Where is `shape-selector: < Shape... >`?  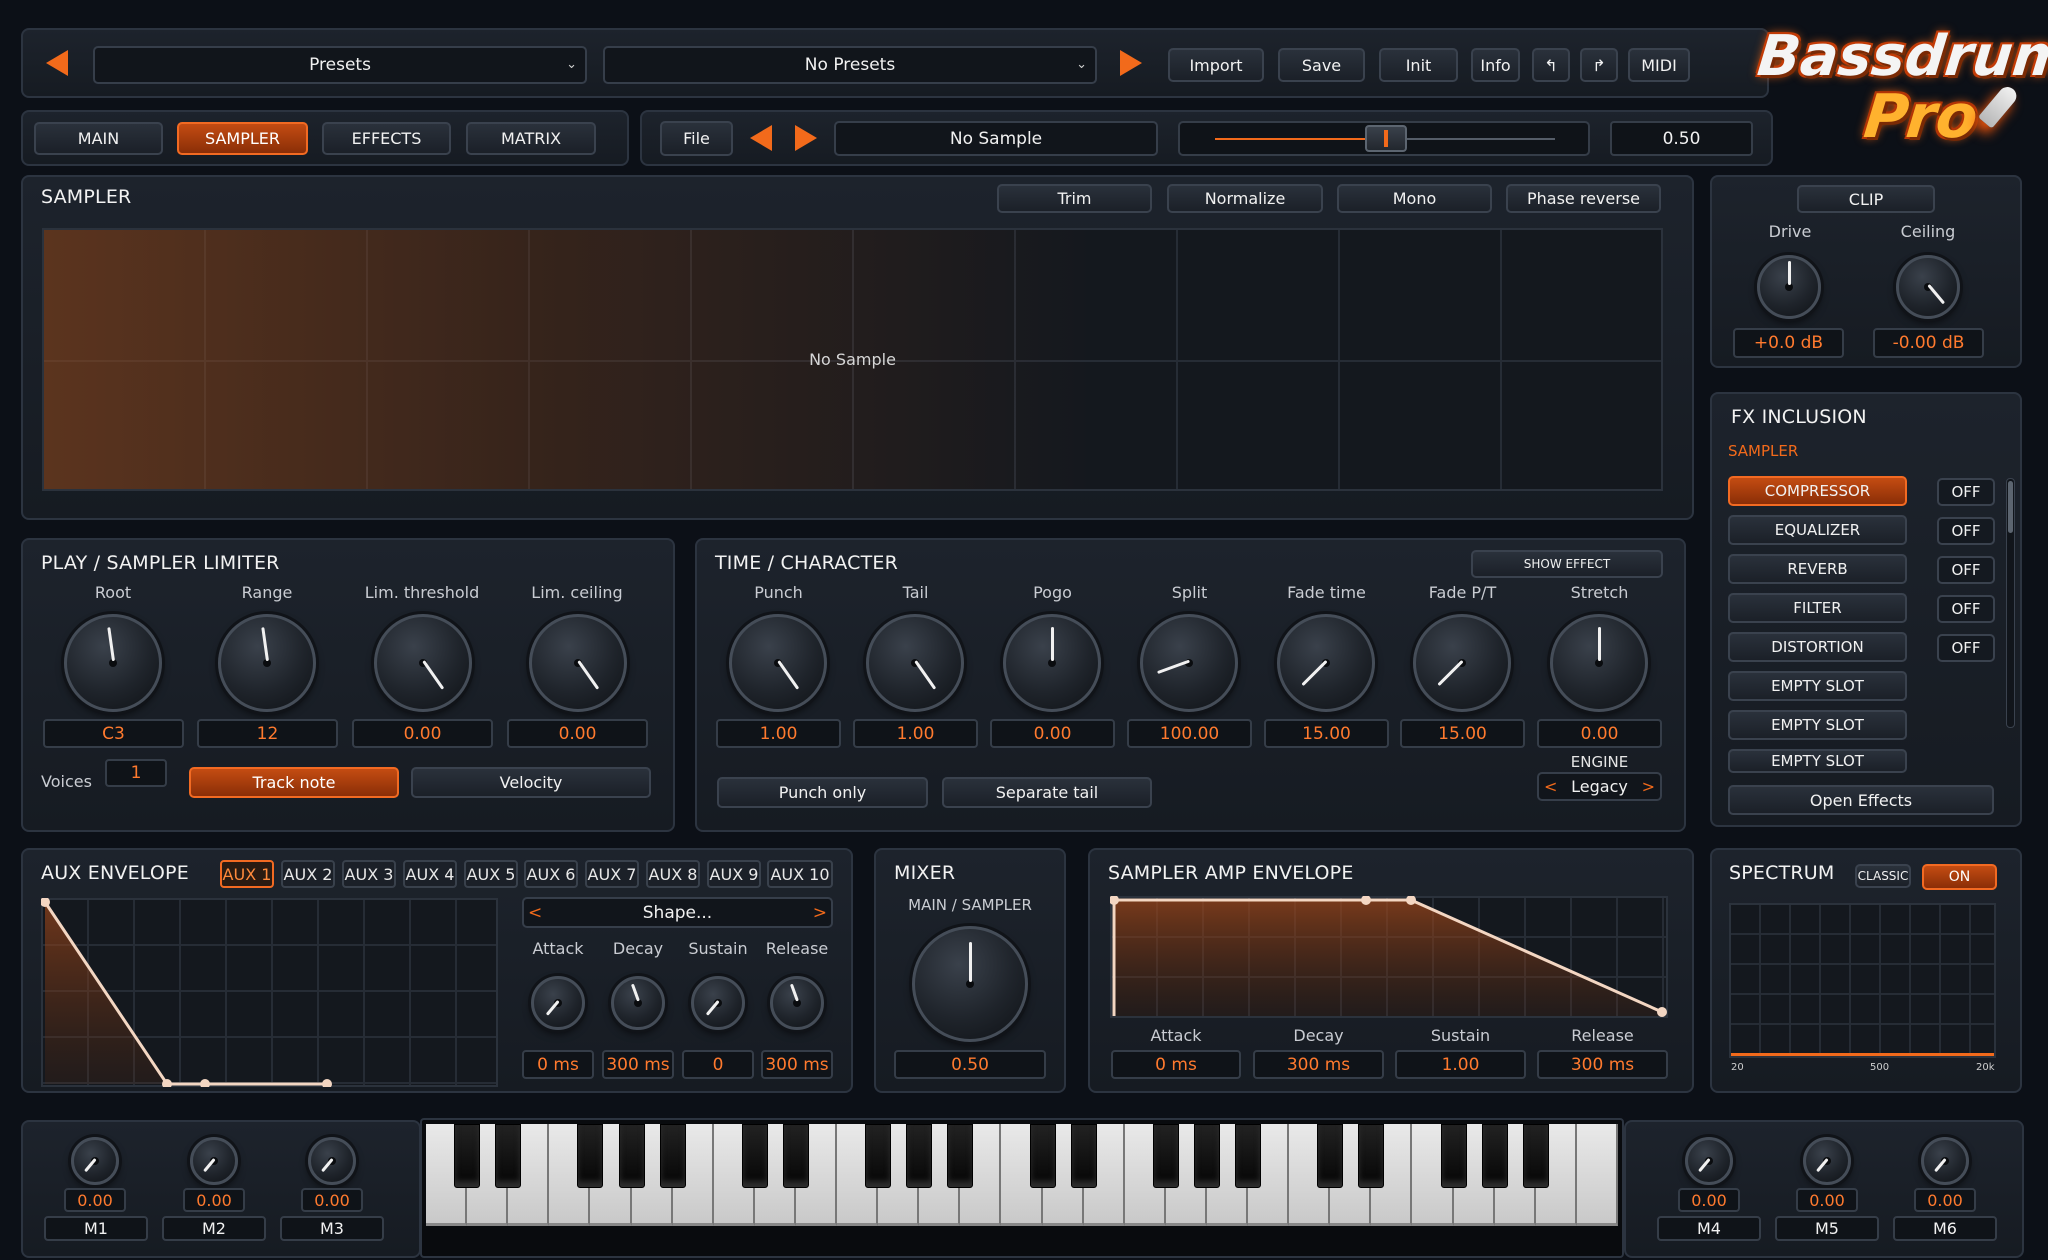
shape-selector: < Shape... > is located at coordinates (677, 912).